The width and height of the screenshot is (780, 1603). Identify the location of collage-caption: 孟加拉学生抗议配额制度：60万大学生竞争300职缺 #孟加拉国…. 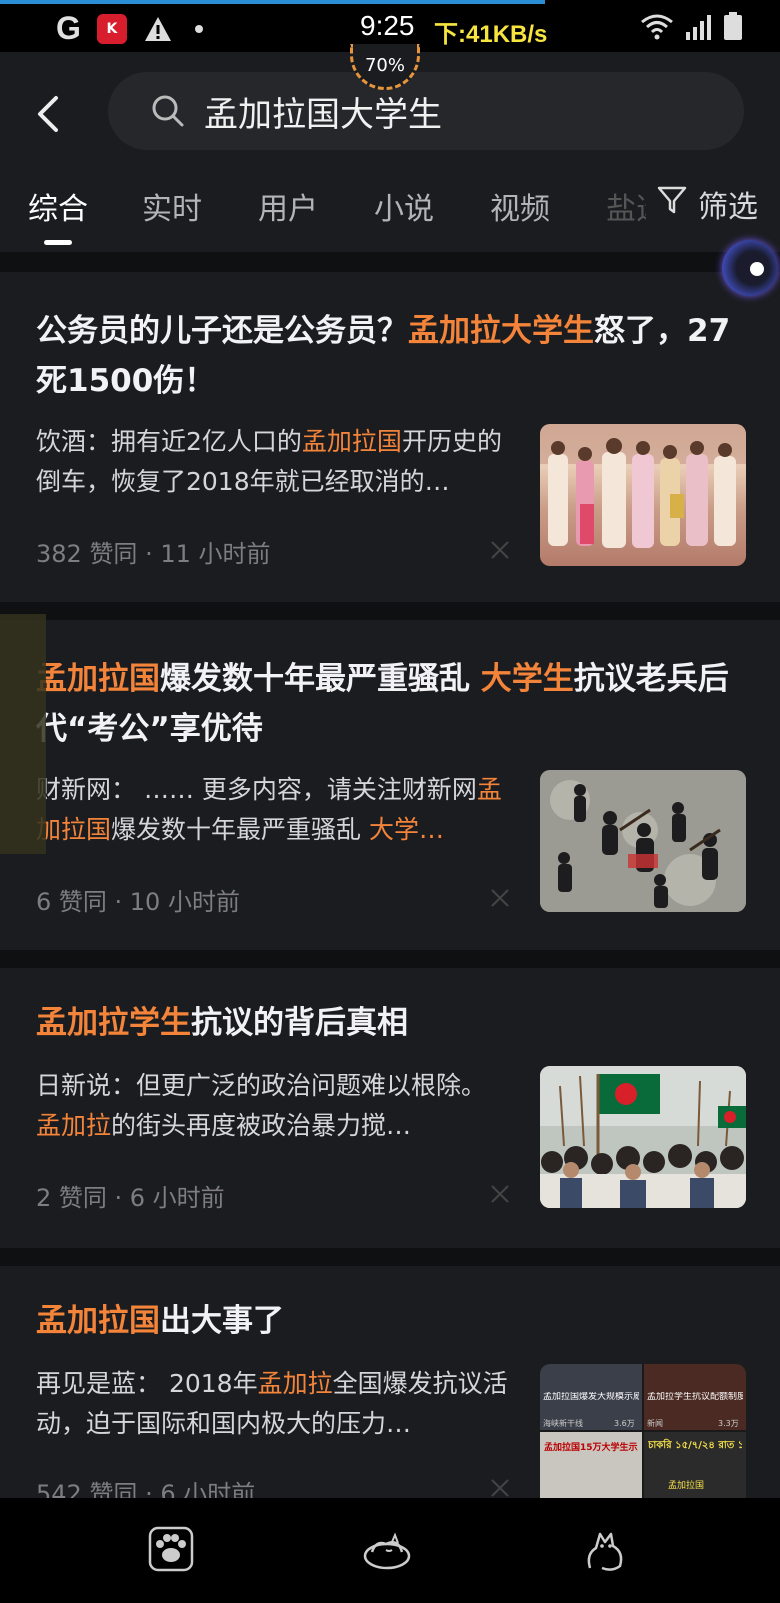
(695, 1397).